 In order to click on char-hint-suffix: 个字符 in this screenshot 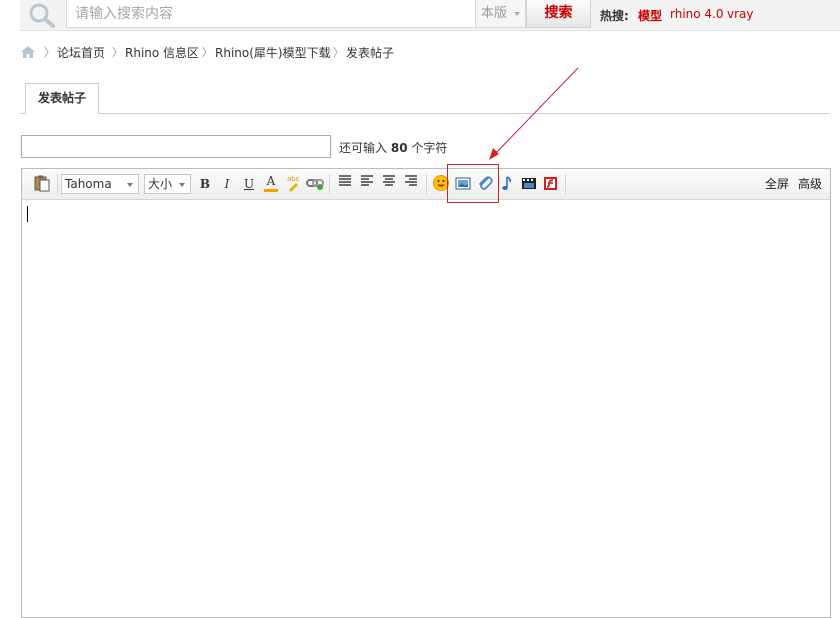, I will do `click(429, 148)`.